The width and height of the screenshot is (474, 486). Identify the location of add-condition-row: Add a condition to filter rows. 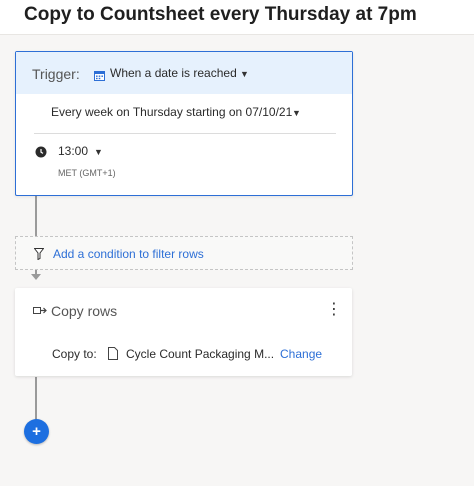
(184, 253).